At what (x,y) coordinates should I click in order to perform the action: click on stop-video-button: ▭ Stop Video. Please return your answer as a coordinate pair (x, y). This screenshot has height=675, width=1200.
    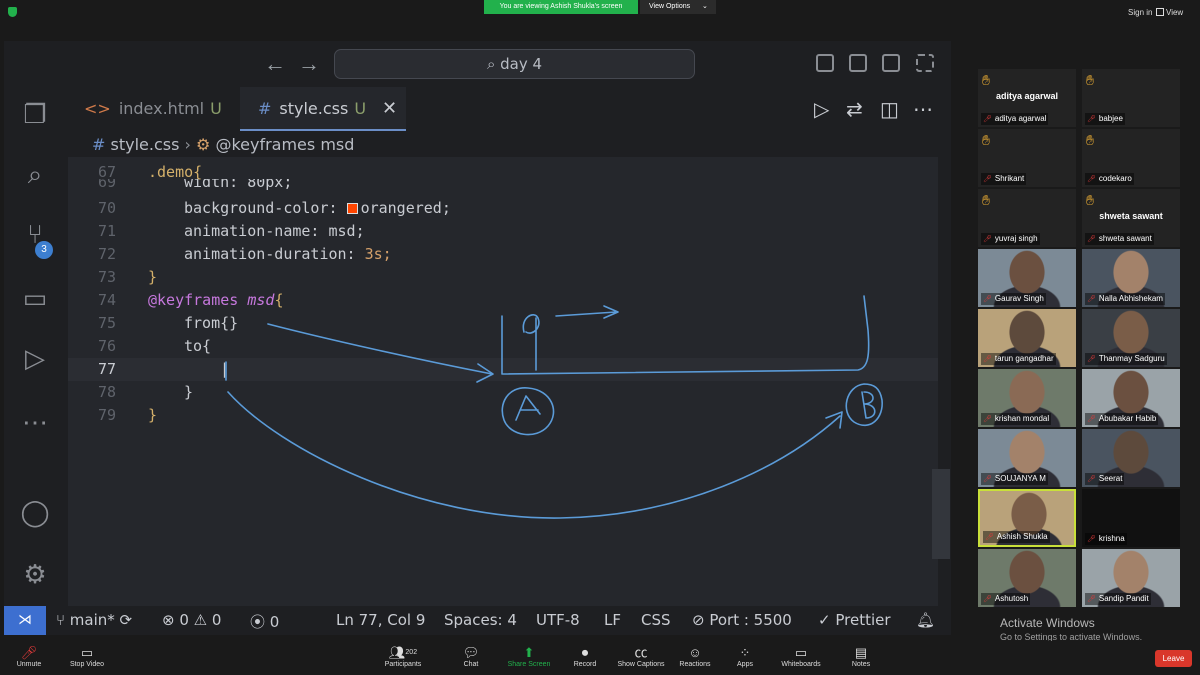
    Looking at the image, I should click on (87, 656).